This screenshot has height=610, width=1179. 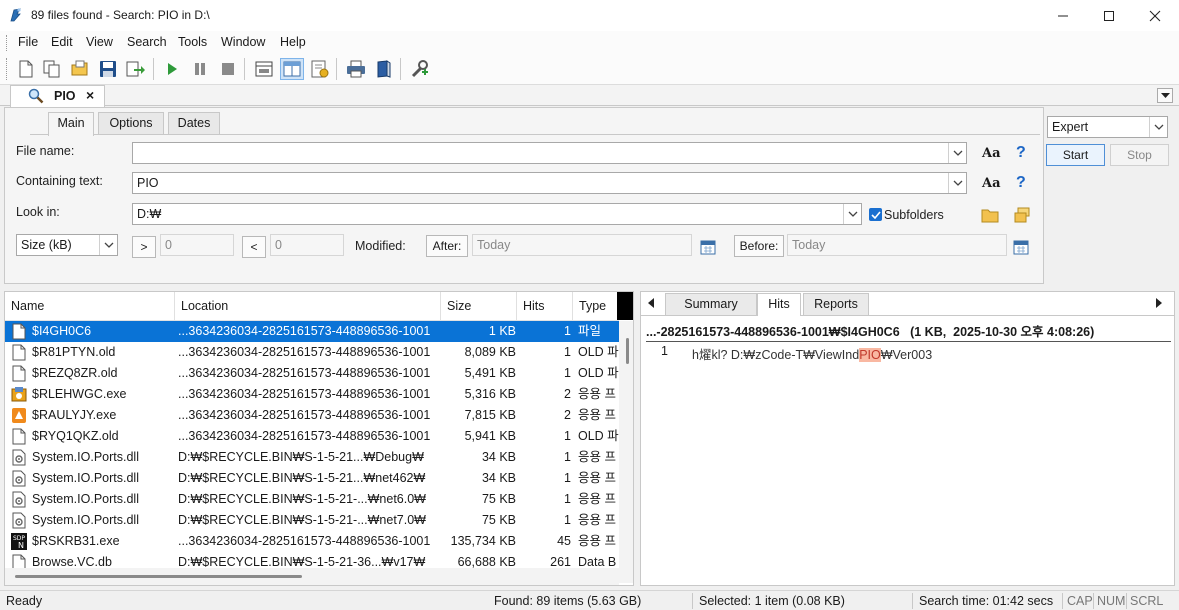 I want to click on tools-icon, so click(x=420, y=69).